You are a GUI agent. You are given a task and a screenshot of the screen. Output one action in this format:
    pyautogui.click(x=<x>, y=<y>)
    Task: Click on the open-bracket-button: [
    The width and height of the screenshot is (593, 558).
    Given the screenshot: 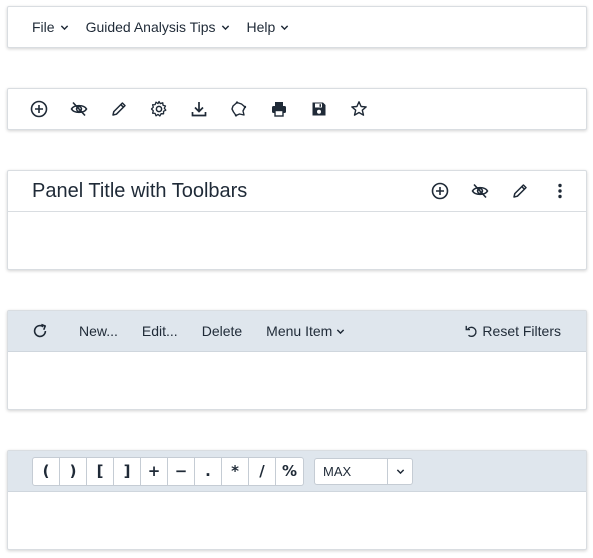 What is the action you would take?
    pyautogui.click(x=100, y=471)
    